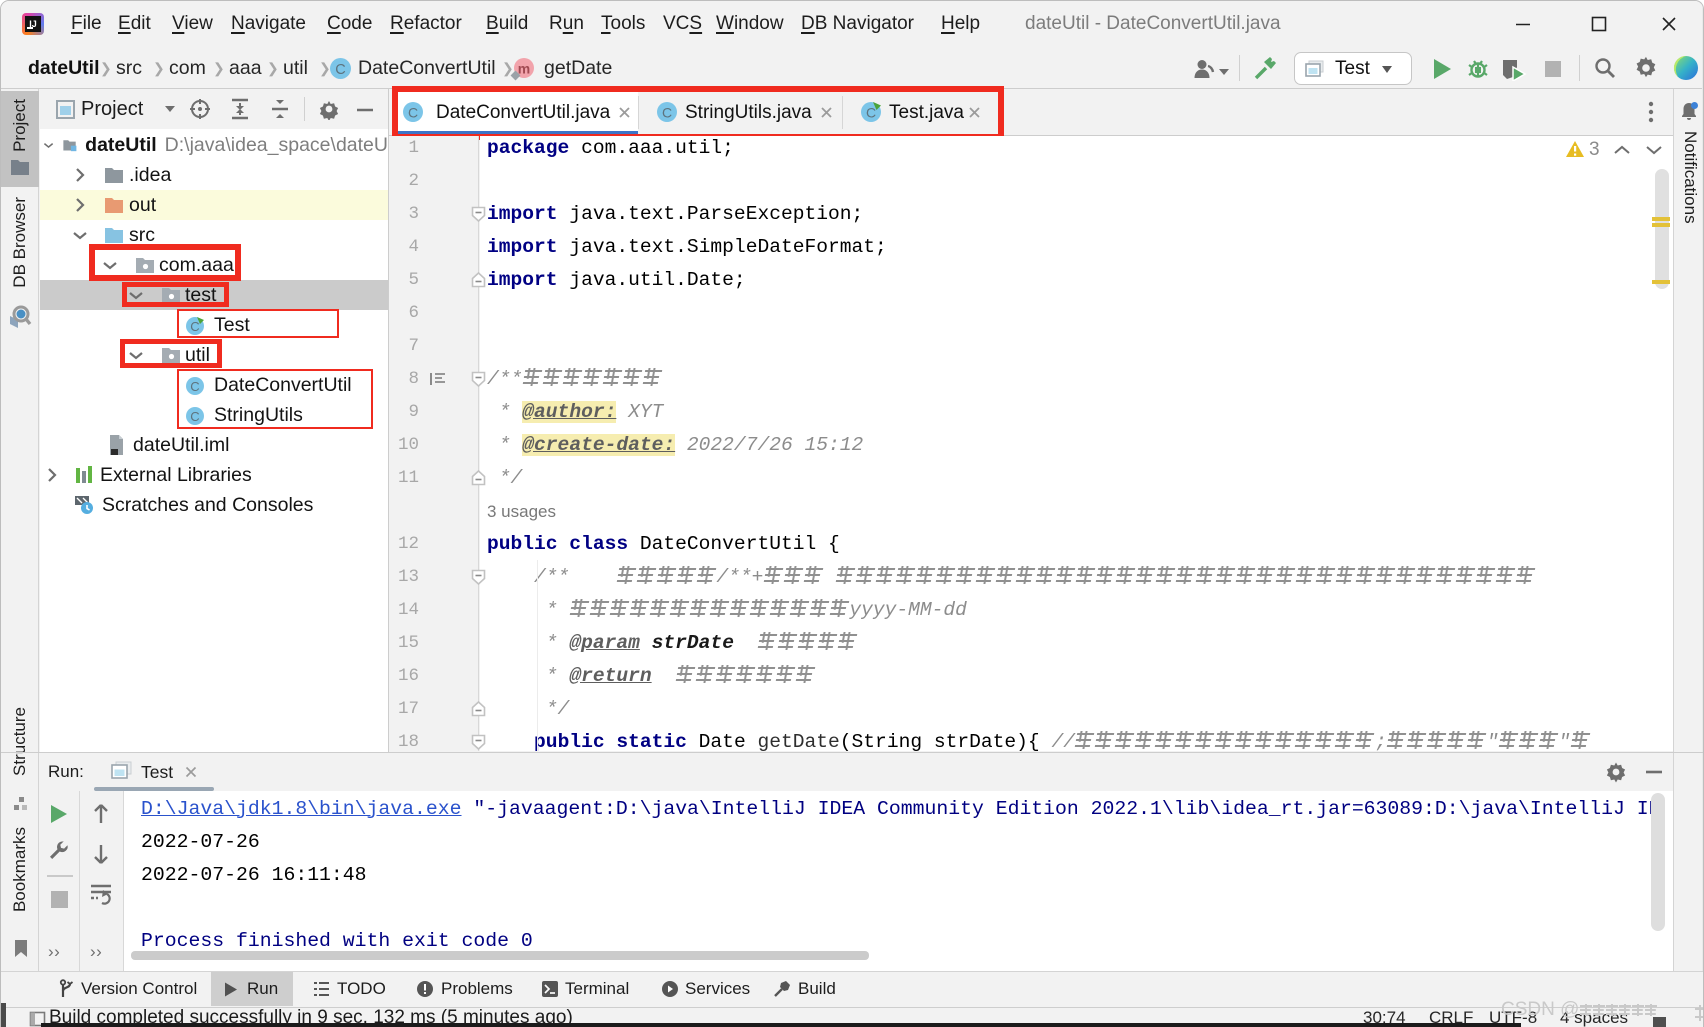  What do you see at coordinates (340, 70) in the screenshot?
I see `svg-text: C` at bounding box center [340, 70].